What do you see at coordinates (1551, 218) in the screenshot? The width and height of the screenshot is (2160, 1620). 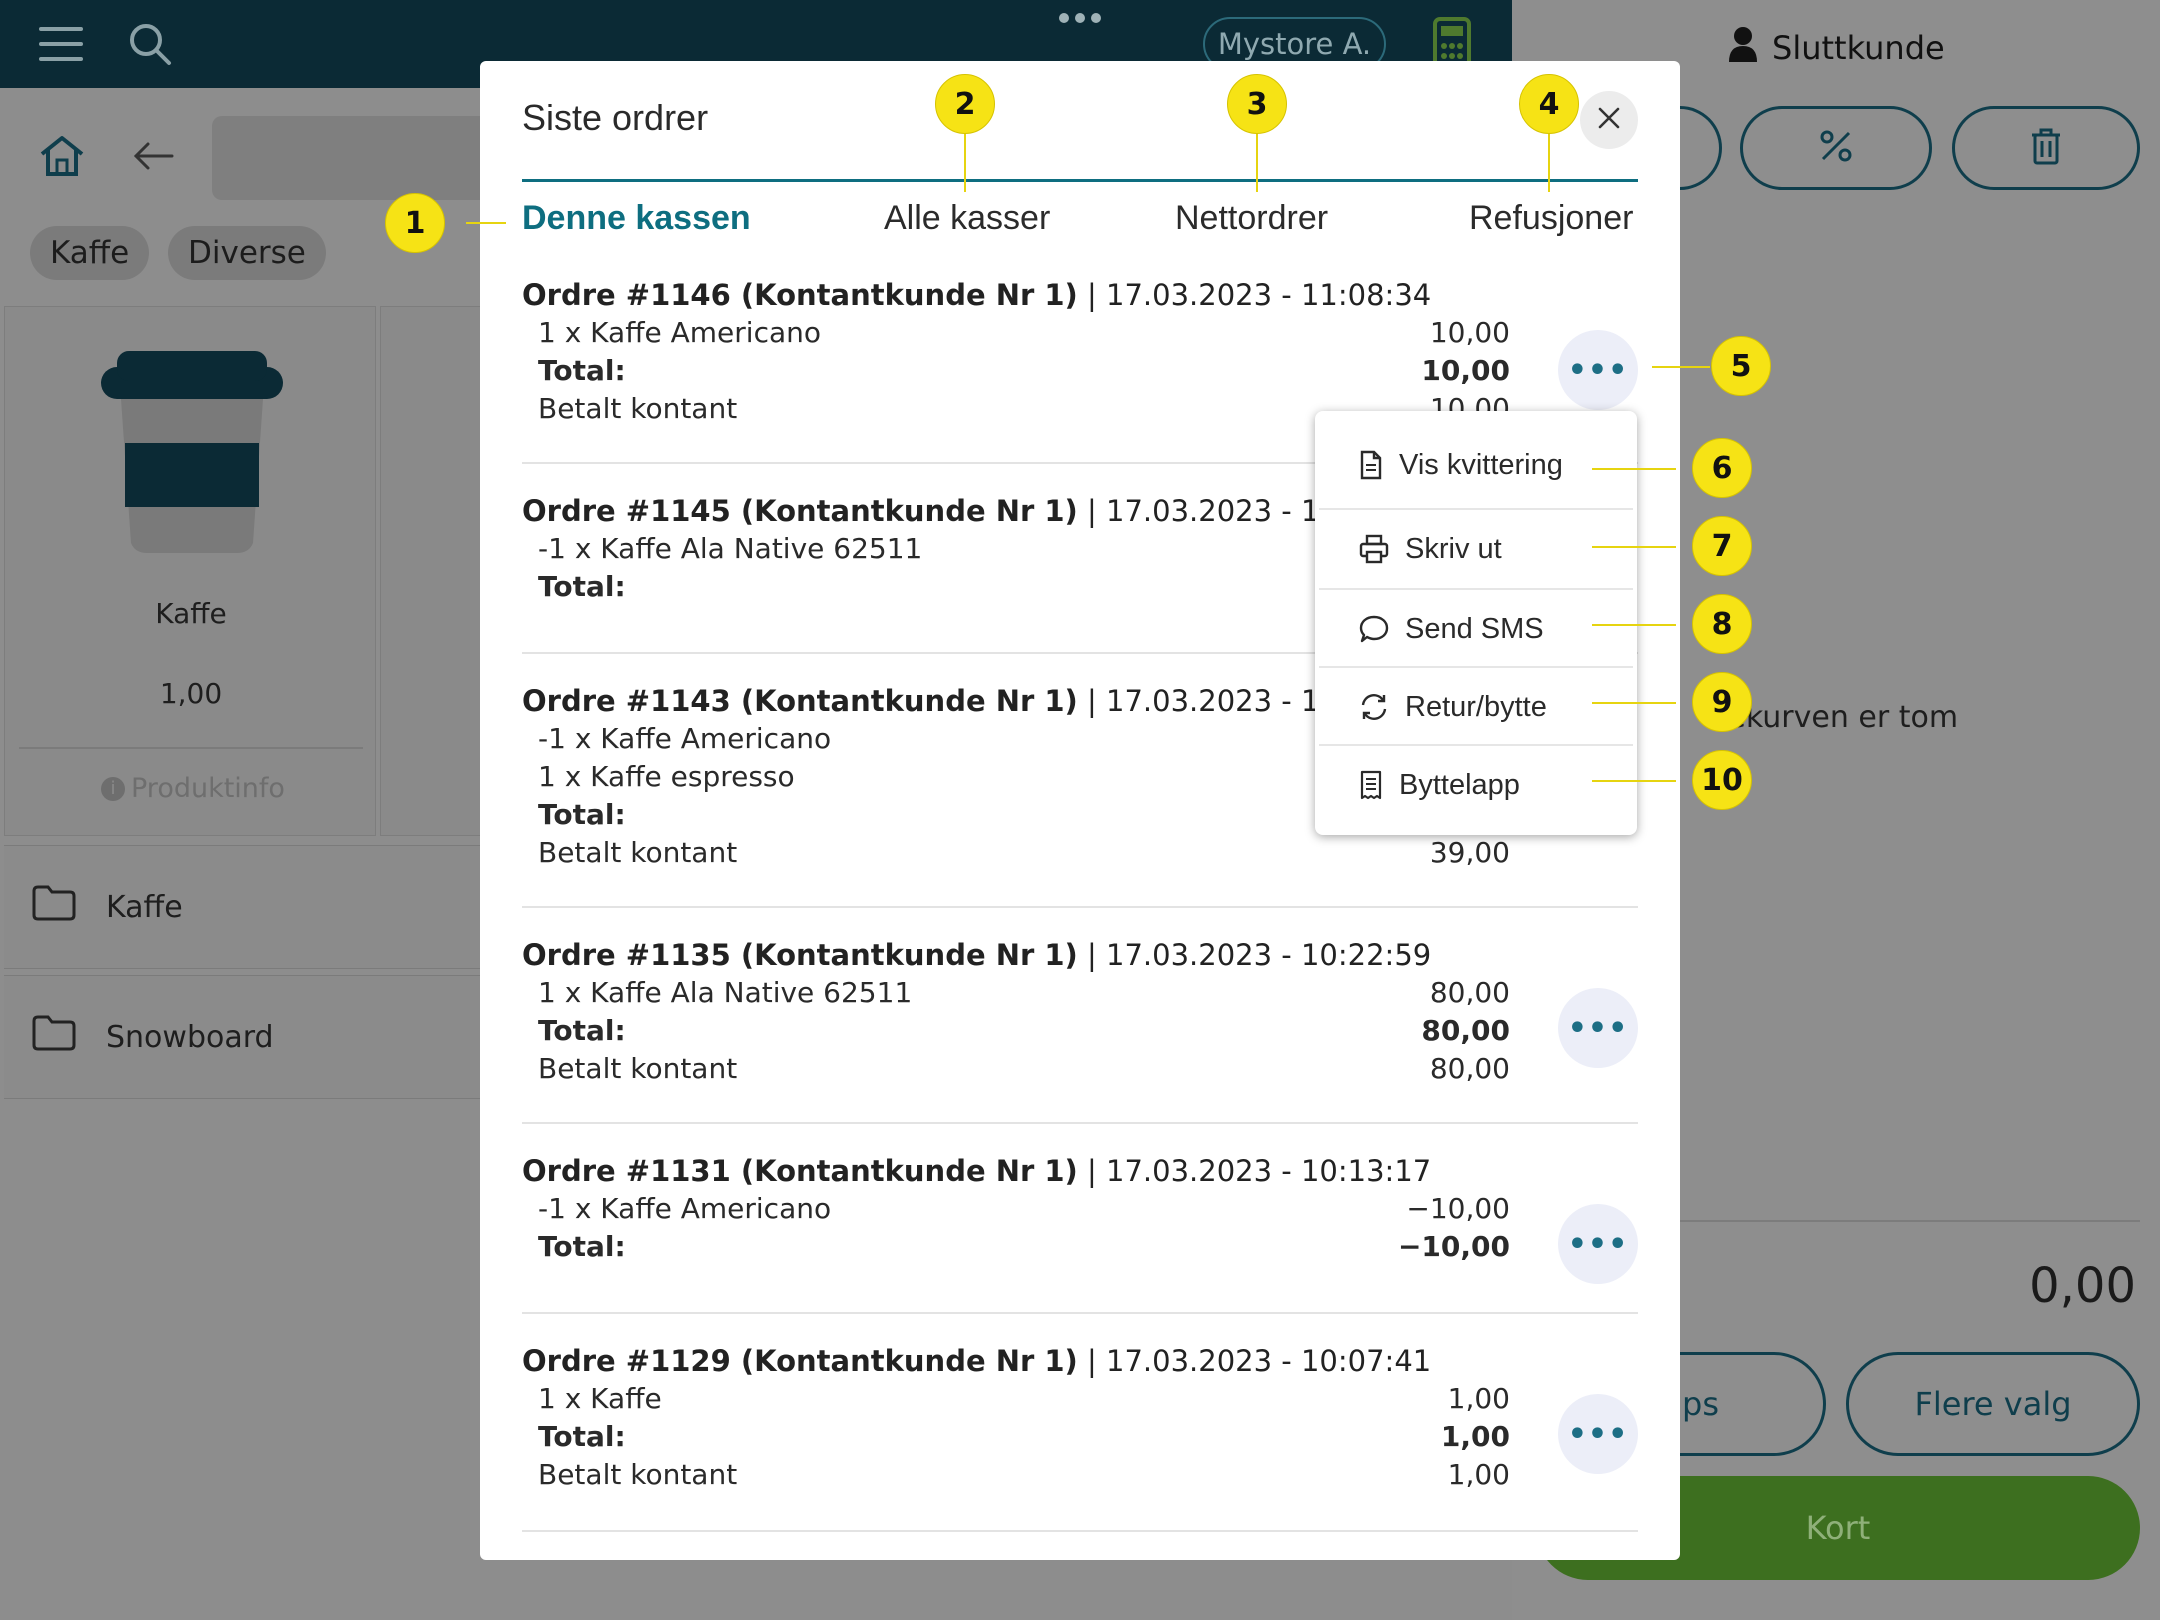 I see `tab-refusjoner: Refusjoner` at bounding box center [1551, 218].